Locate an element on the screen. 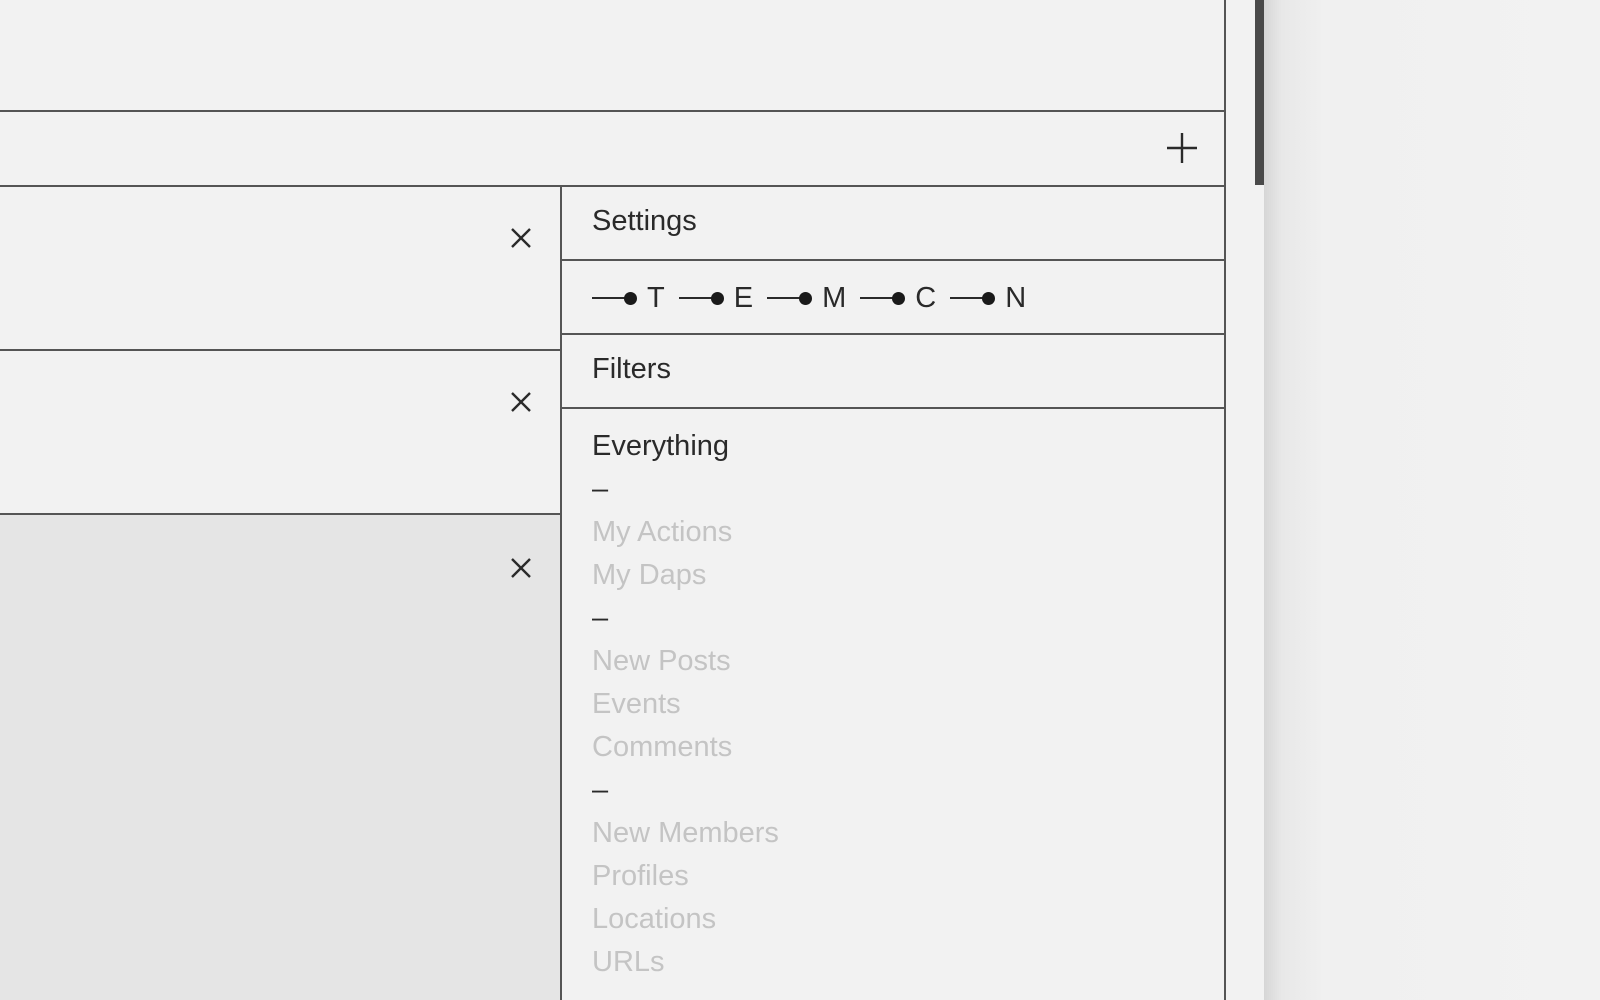 Image resolution: width=1600 pixels, height=1000 pixels. filter-item-everything: Everything is located at coordinates (685, 446).